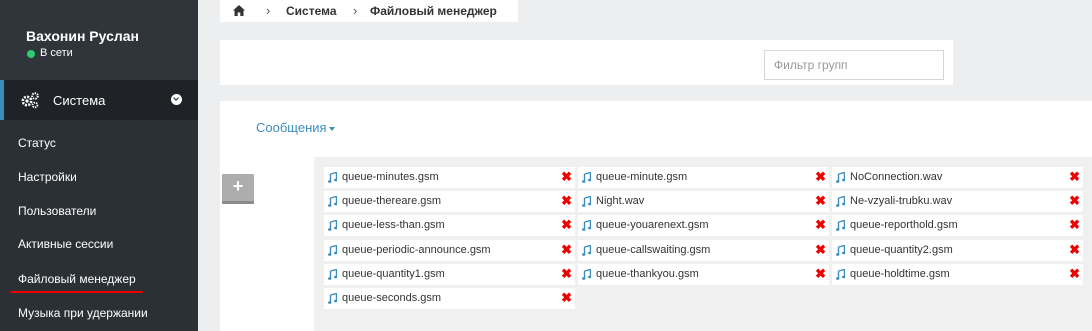 This screenshot has height=331, width=1092. What do you see at coordinates (653, 250) in the screenshot?
I see `file-name: queue-callswaiting.gsm` at bounding box center [653, 250].